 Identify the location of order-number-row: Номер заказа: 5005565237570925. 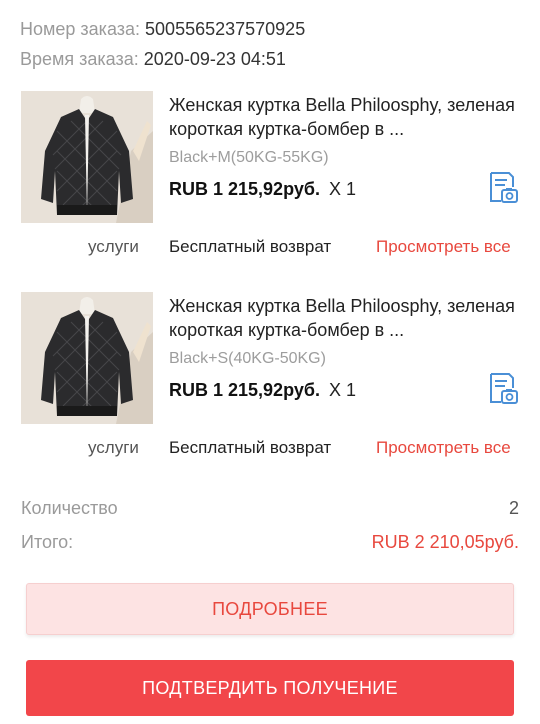
(162, 29).